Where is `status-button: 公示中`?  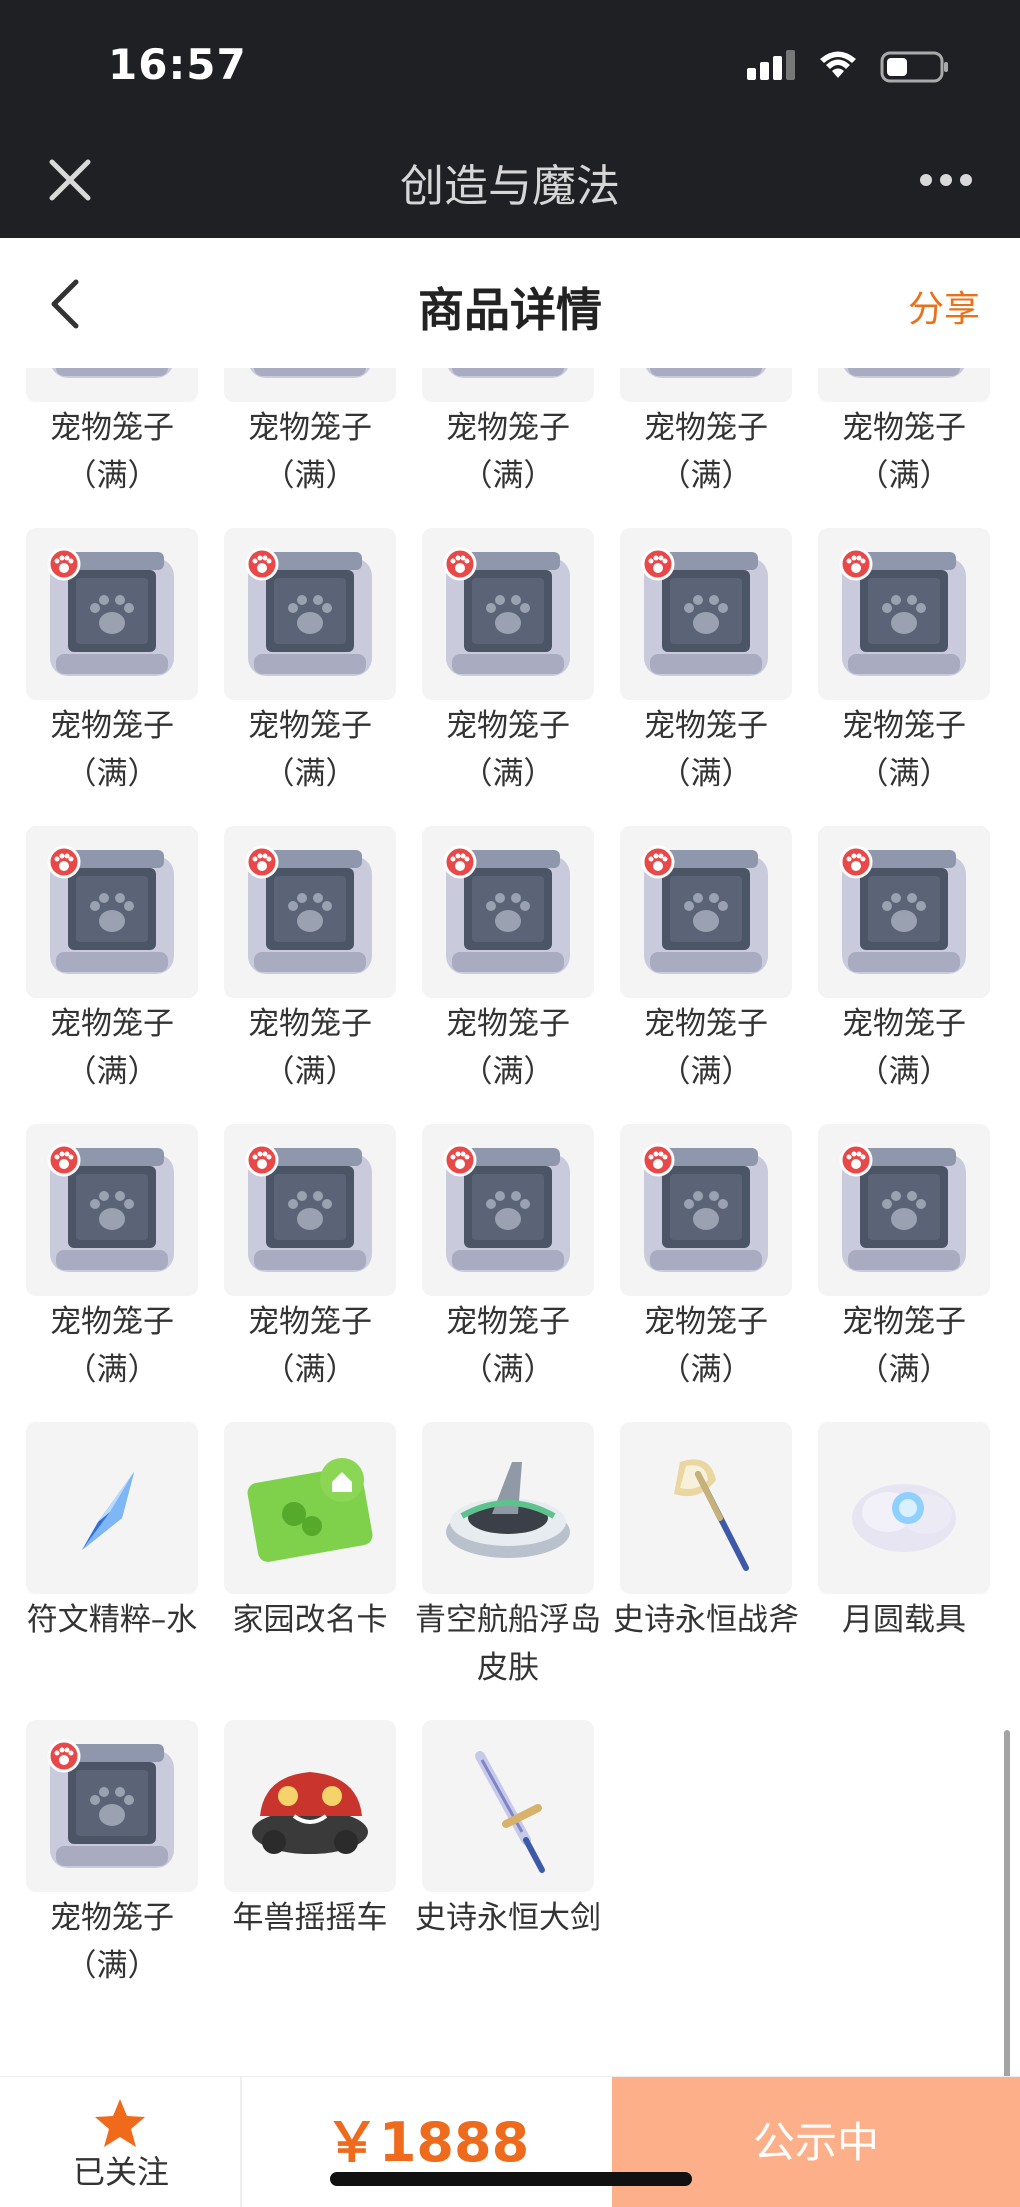 status-button: 公示中 is located at coordinates (816, 2142).